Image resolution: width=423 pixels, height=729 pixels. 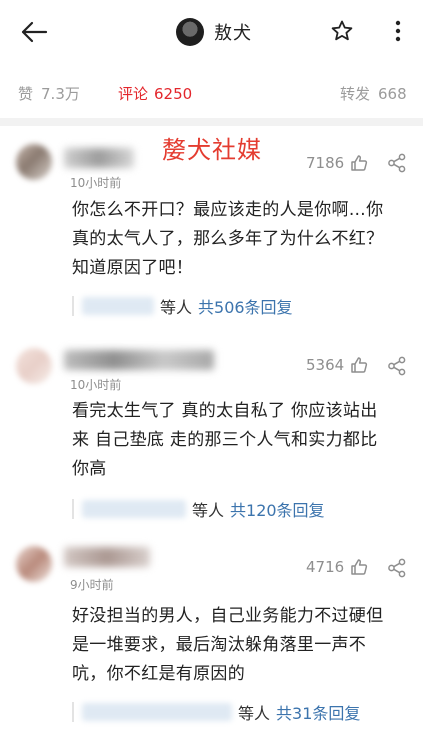 What do you see at coordinates (325, 567) in the screenshot?
I see `like-count: 4716` at bounding box center [325, 567].